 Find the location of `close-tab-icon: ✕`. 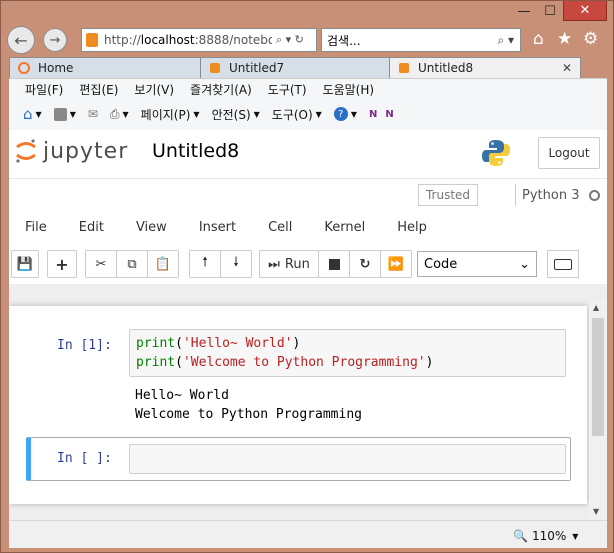

close-tab-icon: ✕ is located at coordinates (567, 68).